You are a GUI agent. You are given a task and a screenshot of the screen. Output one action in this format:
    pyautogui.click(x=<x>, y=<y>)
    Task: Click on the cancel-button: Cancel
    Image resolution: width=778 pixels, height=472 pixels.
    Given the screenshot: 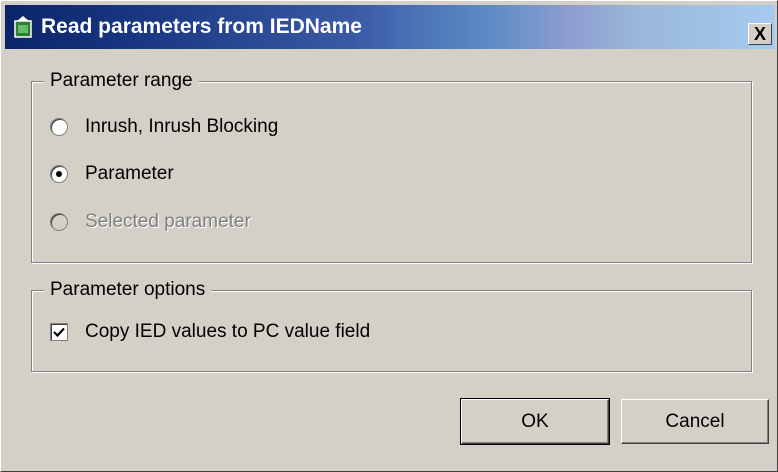 What is the action you would take?
    pyautogui.click(x=695, y=421)
    